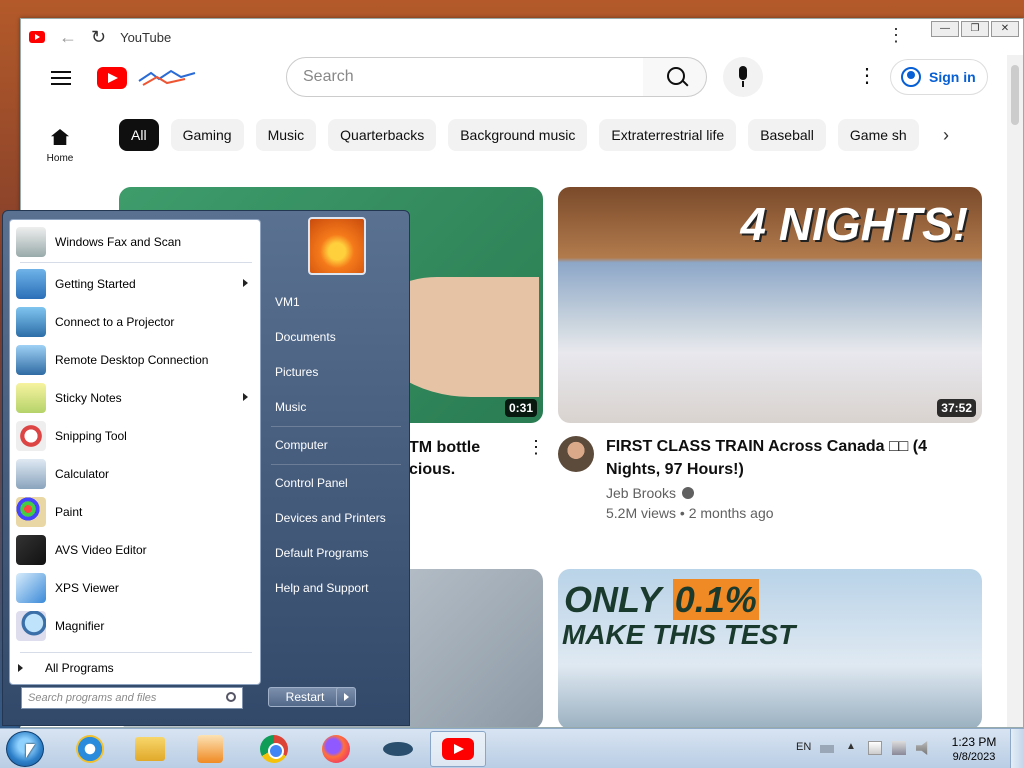  Describe the element at coordinates (853, 748) in the screenshot. I see `show-hidden-icons-icon: ▲` at that location.